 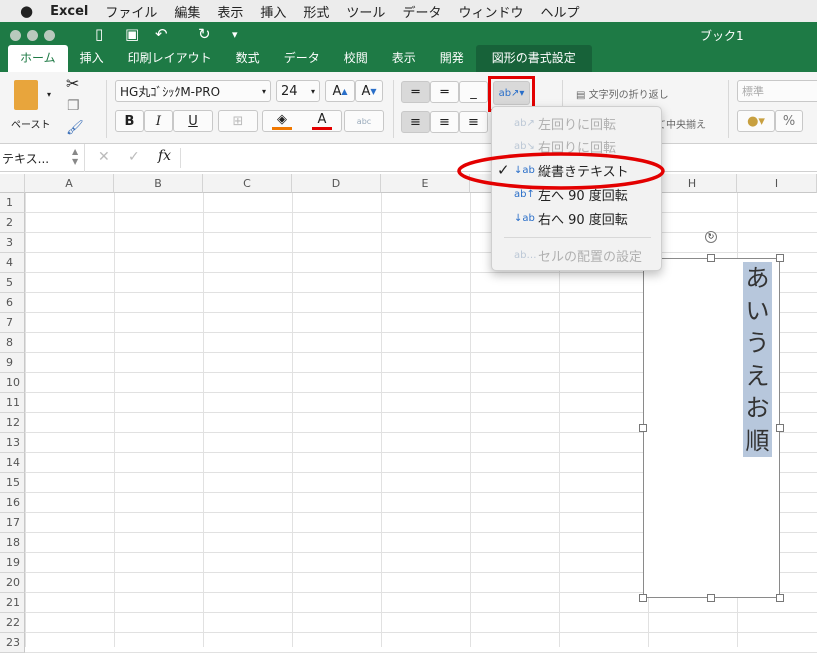 What do you see at coordinates (576, 123) in the screenshot?
I see `menu-item-rotate-ccw: ab↗ 左回りに回転` at bounding box center [576, 123].